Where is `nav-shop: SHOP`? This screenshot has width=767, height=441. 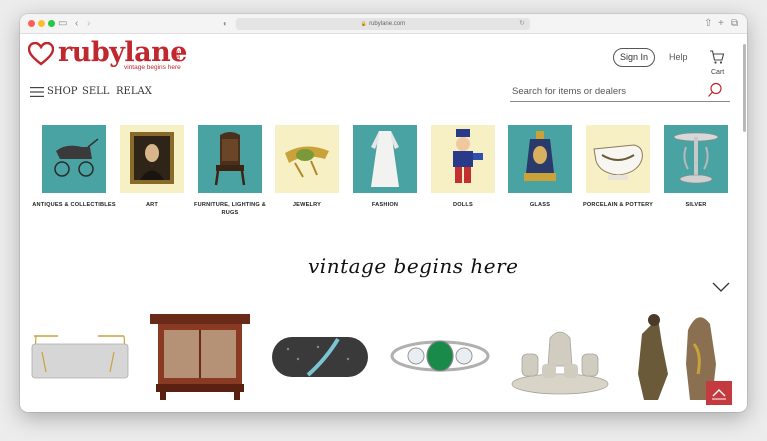 nav-shop: SHOP is located at coordinates (62, 92).